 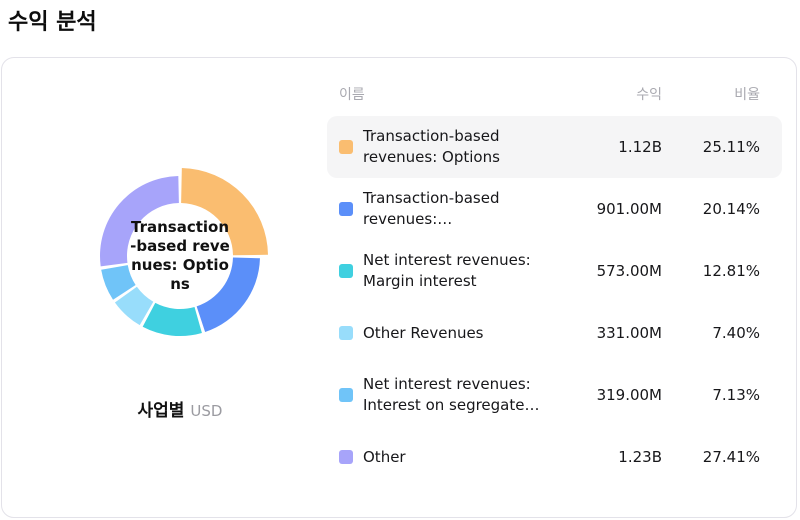 What do you see at coordinates (450, 457) in the screenshot?
I see `series-name-cell: Other` at bounding box center [450, 457].